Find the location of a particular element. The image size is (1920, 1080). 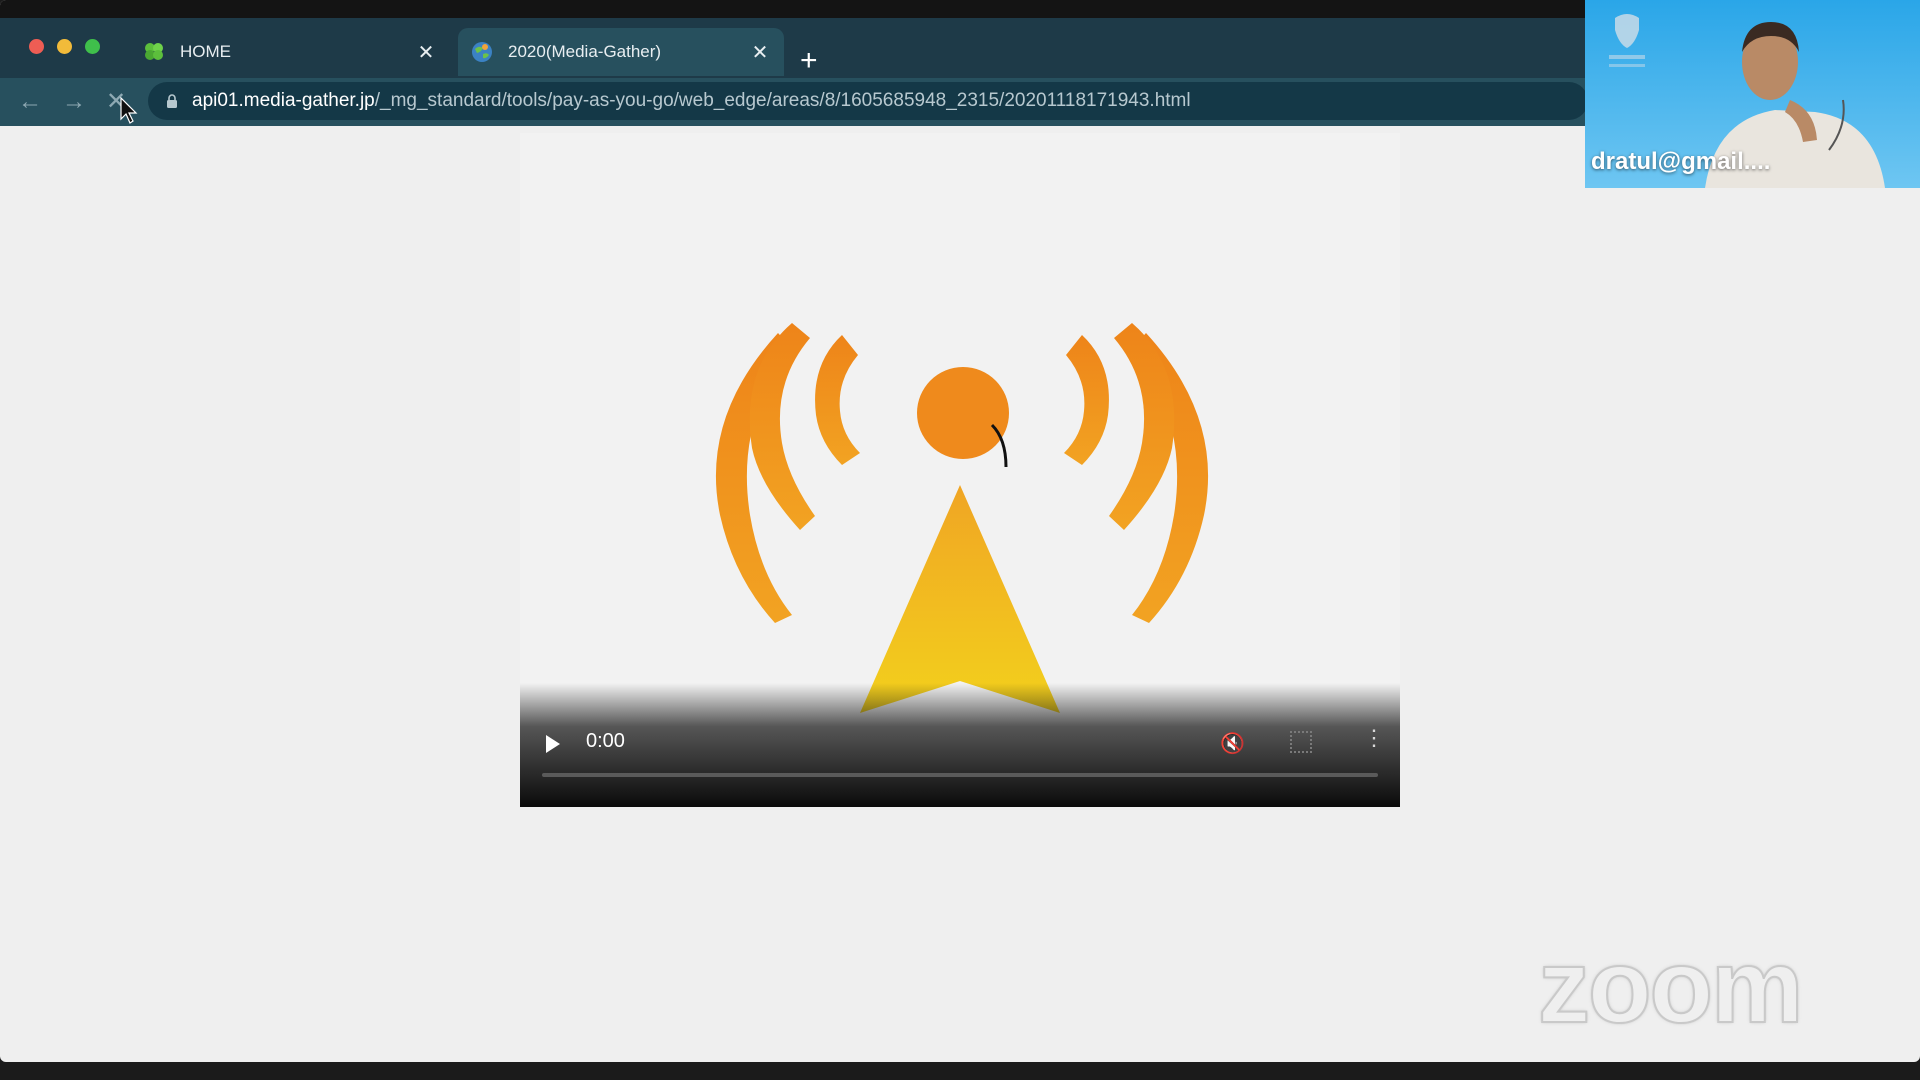

window-maximize-button is located at coordinates (92, 46).